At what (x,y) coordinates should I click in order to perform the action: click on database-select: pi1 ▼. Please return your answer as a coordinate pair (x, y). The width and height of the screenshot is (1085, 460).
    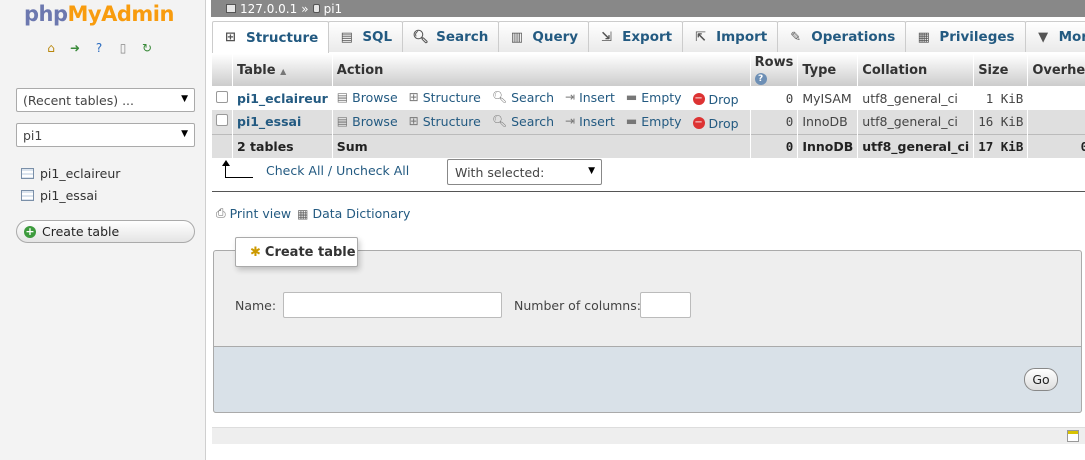
    Looking at the image, I should click on (105, 135).